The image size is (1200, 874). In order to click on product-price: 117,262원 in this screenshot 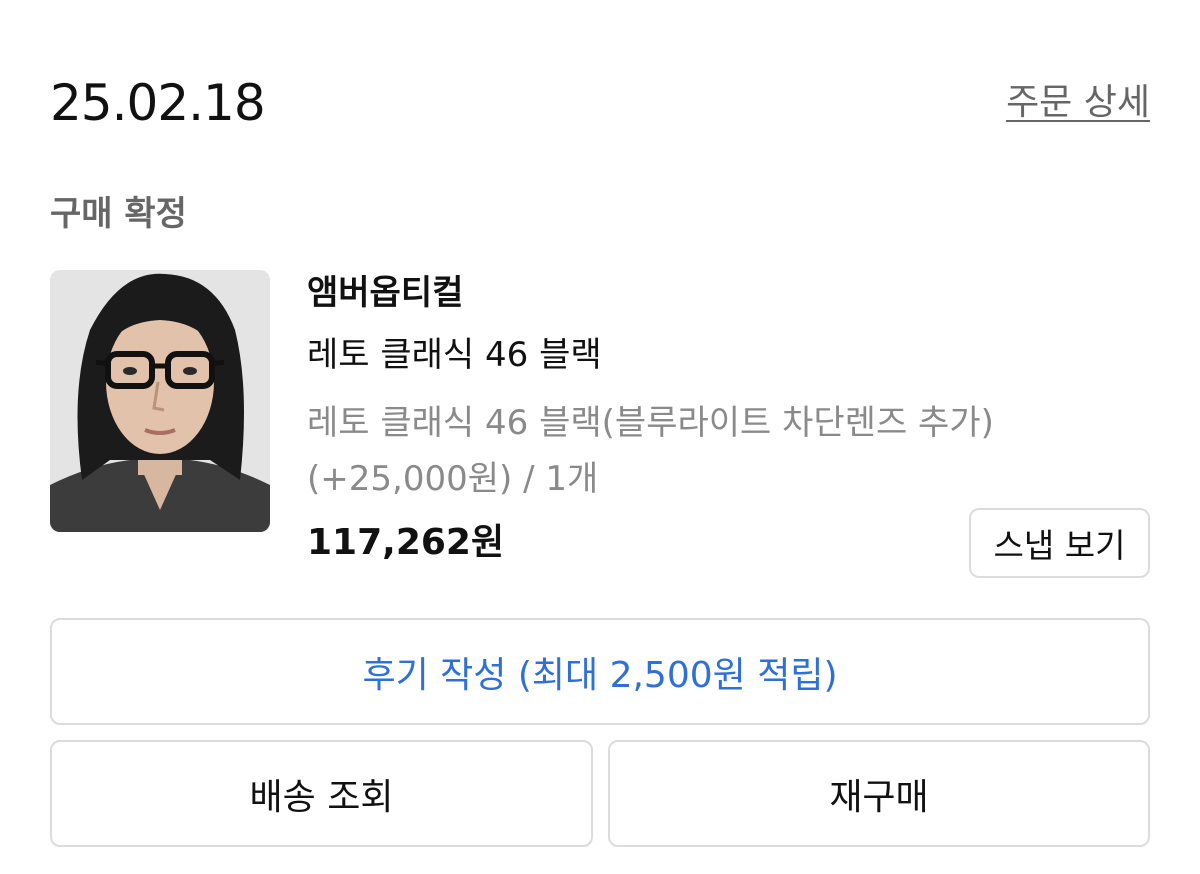, I will do `click(406, 542)`.